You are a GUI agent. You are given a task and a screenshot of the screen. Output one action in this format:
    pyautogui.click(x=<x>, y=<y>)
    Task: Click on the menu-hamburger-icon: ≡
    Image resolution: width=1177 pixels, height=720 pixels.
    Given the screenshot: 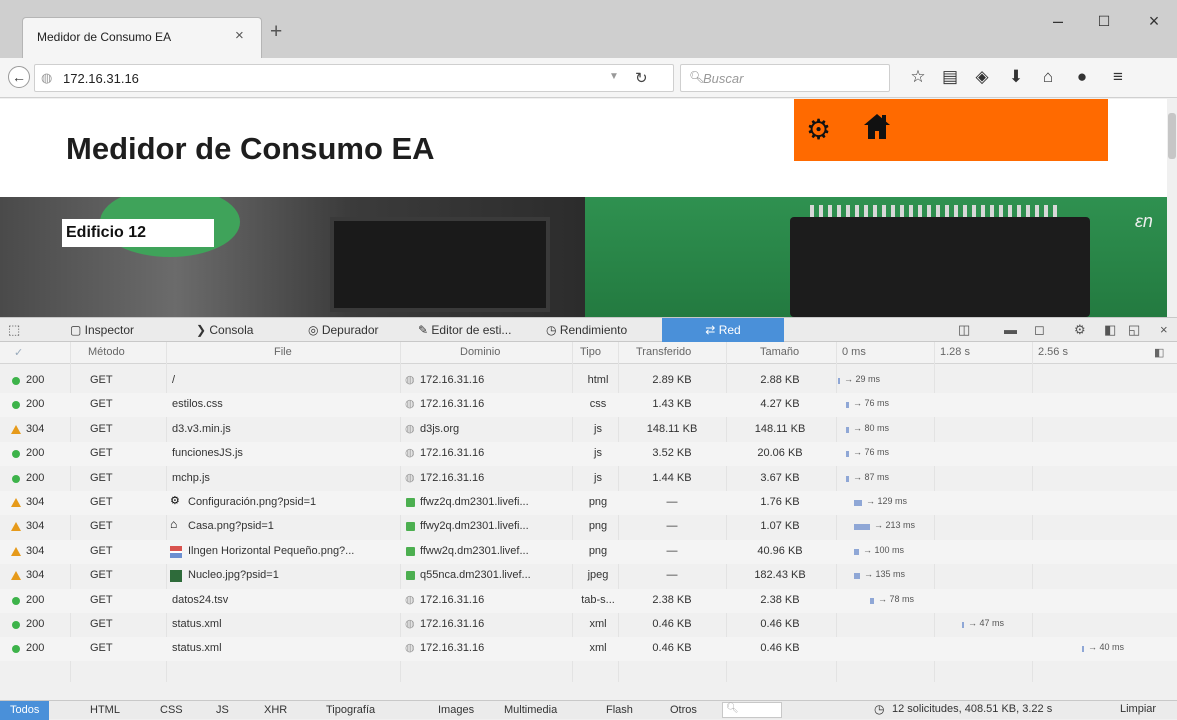 What is the action you would take?
    pyautogui.click(x=1118, y=77)
    